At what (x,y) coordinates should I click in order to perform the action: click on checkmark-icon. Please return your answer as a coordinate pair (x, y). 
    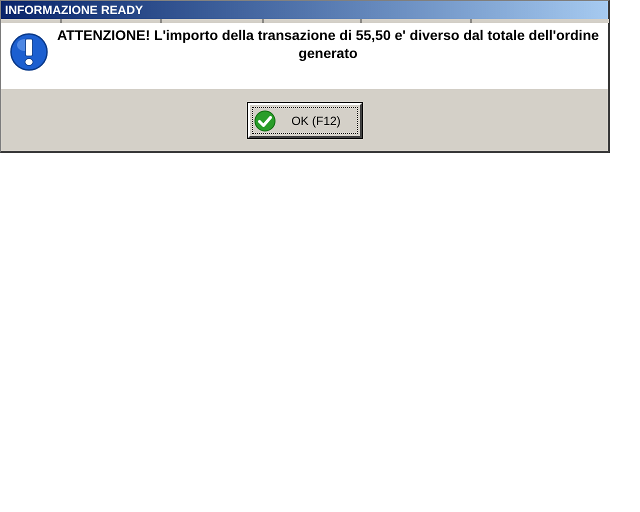
    Looking at the image, I should click on (265, 121).